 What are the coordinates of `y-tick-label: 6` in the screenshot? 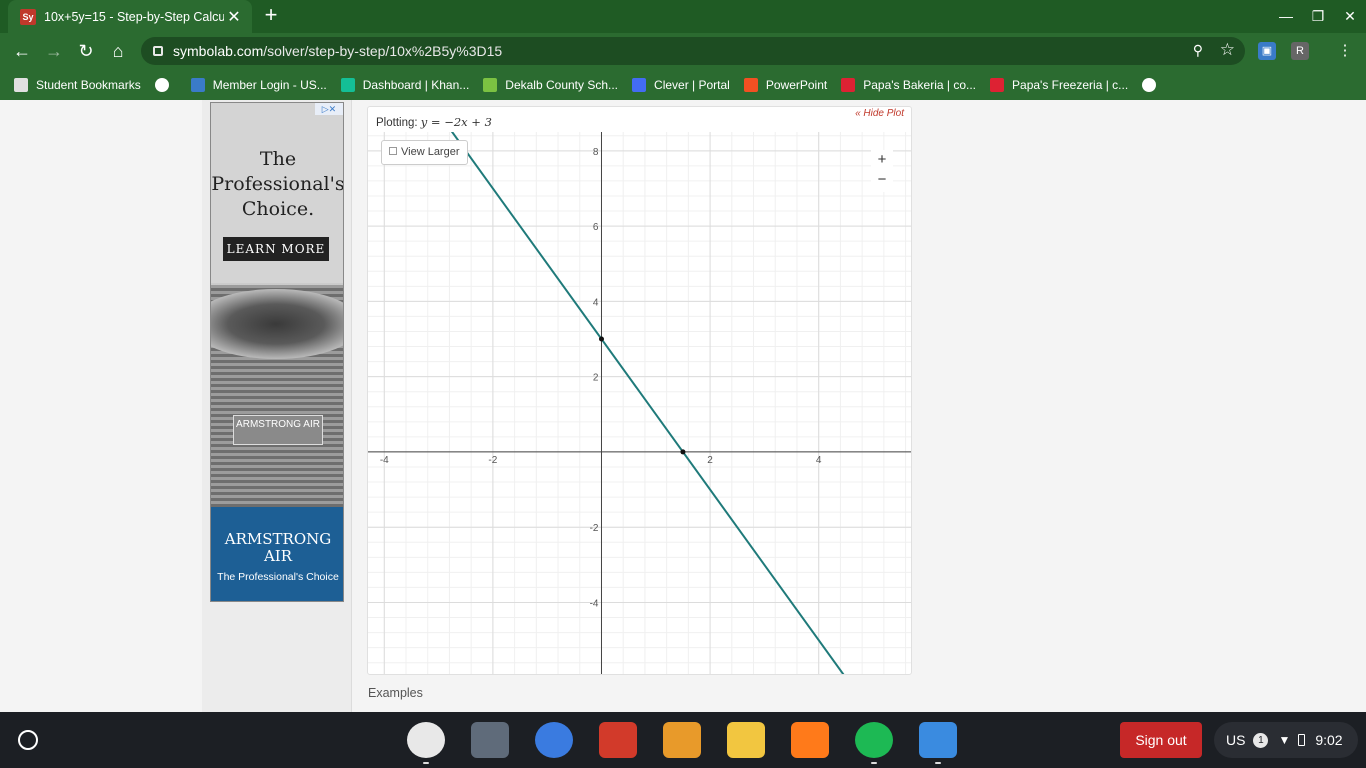 It's located at (596, 227).